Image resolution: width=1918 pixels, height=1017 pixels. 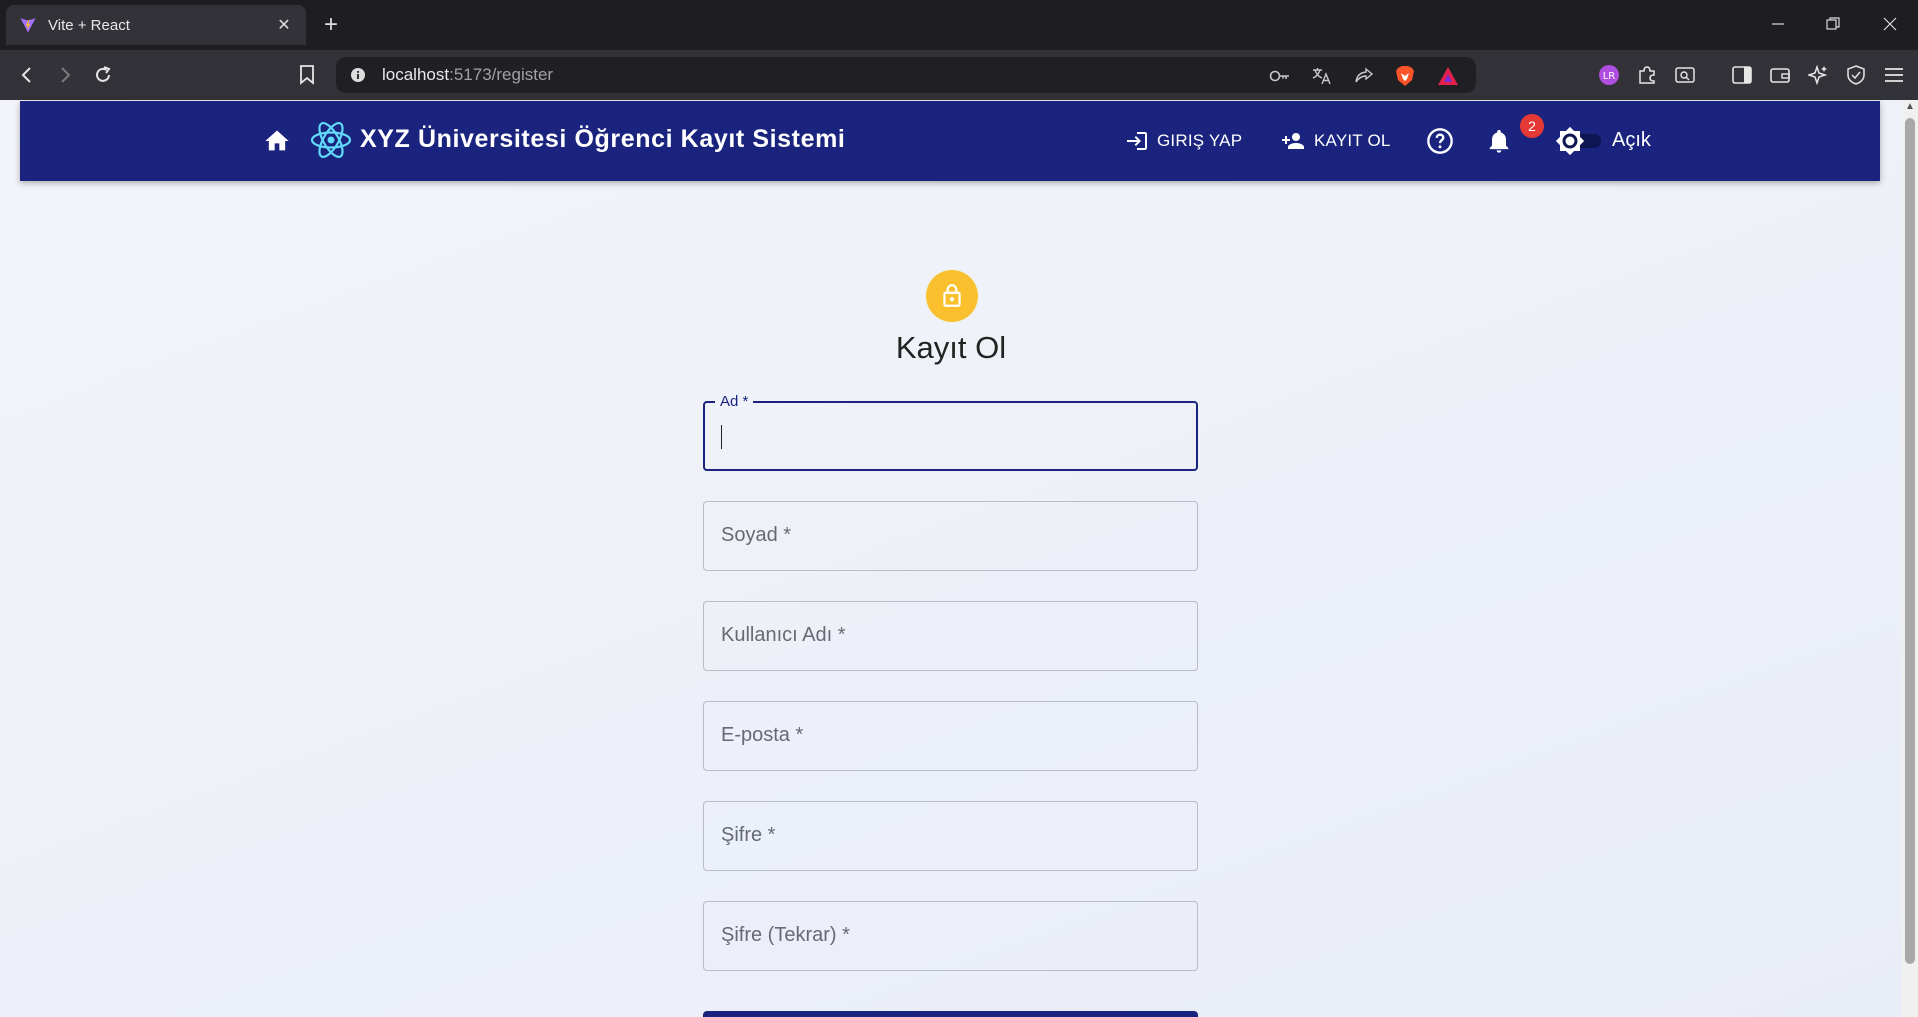 What do you see at coordinates (1894, 75) in the screenshot?
I see `menu-icon` at bounding box center [1894, 75].